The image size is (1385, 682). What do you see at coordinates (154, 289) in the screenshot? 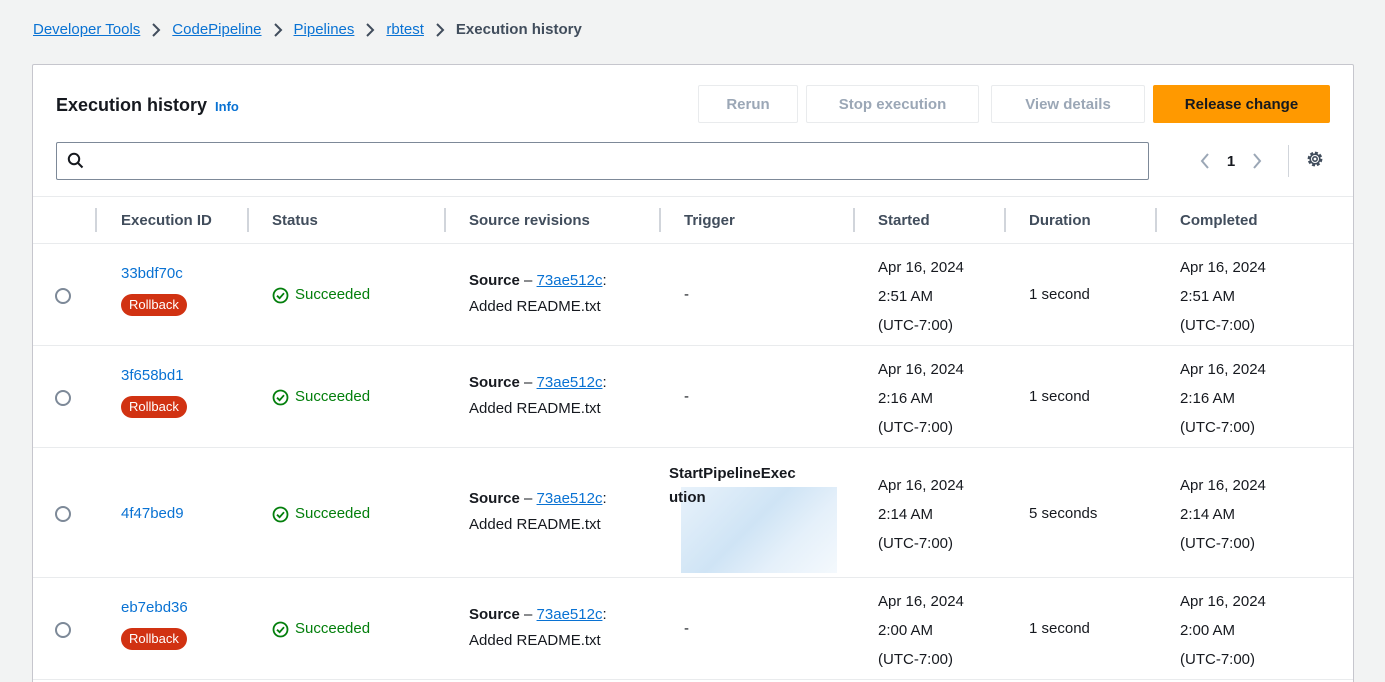
I see `execution-id-cell: 33bdf70c Rollback` at bounding box center [154, 289].